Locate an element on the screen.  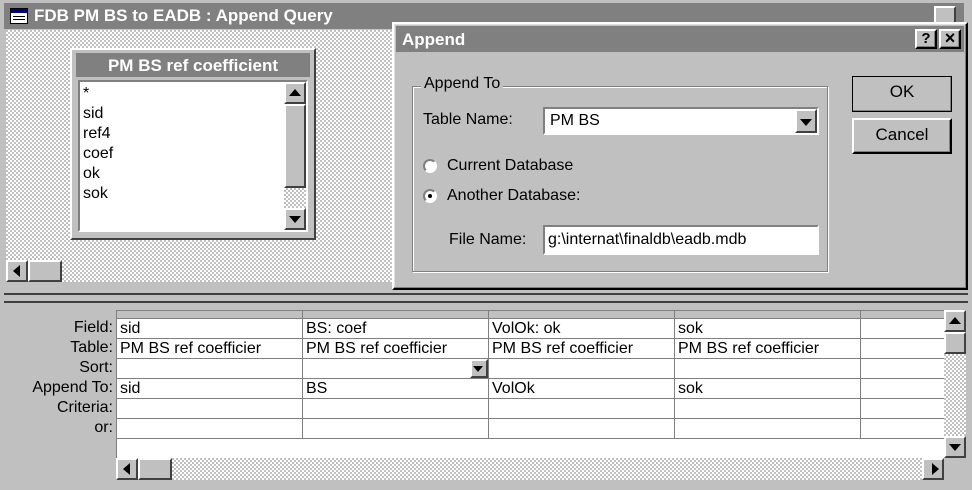
field-list-title: PM BS ref coefficient is located at coordinates (193, 65).